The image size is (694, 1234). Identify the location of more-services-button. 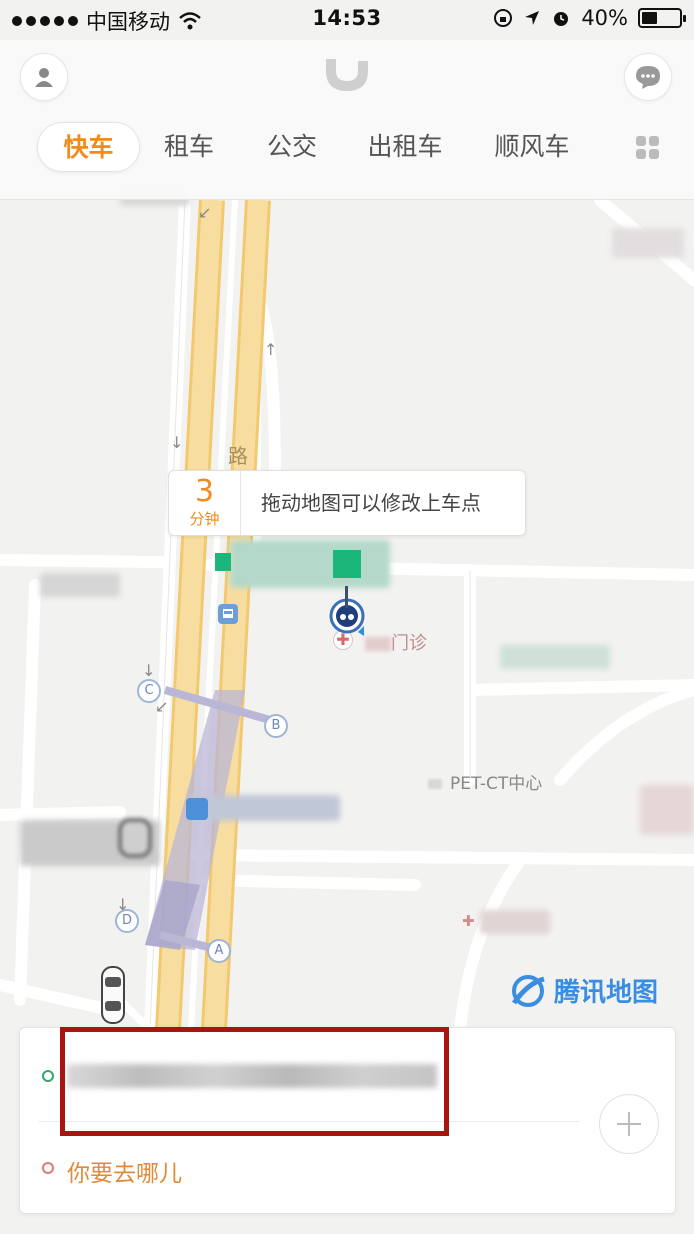
(648, 148).